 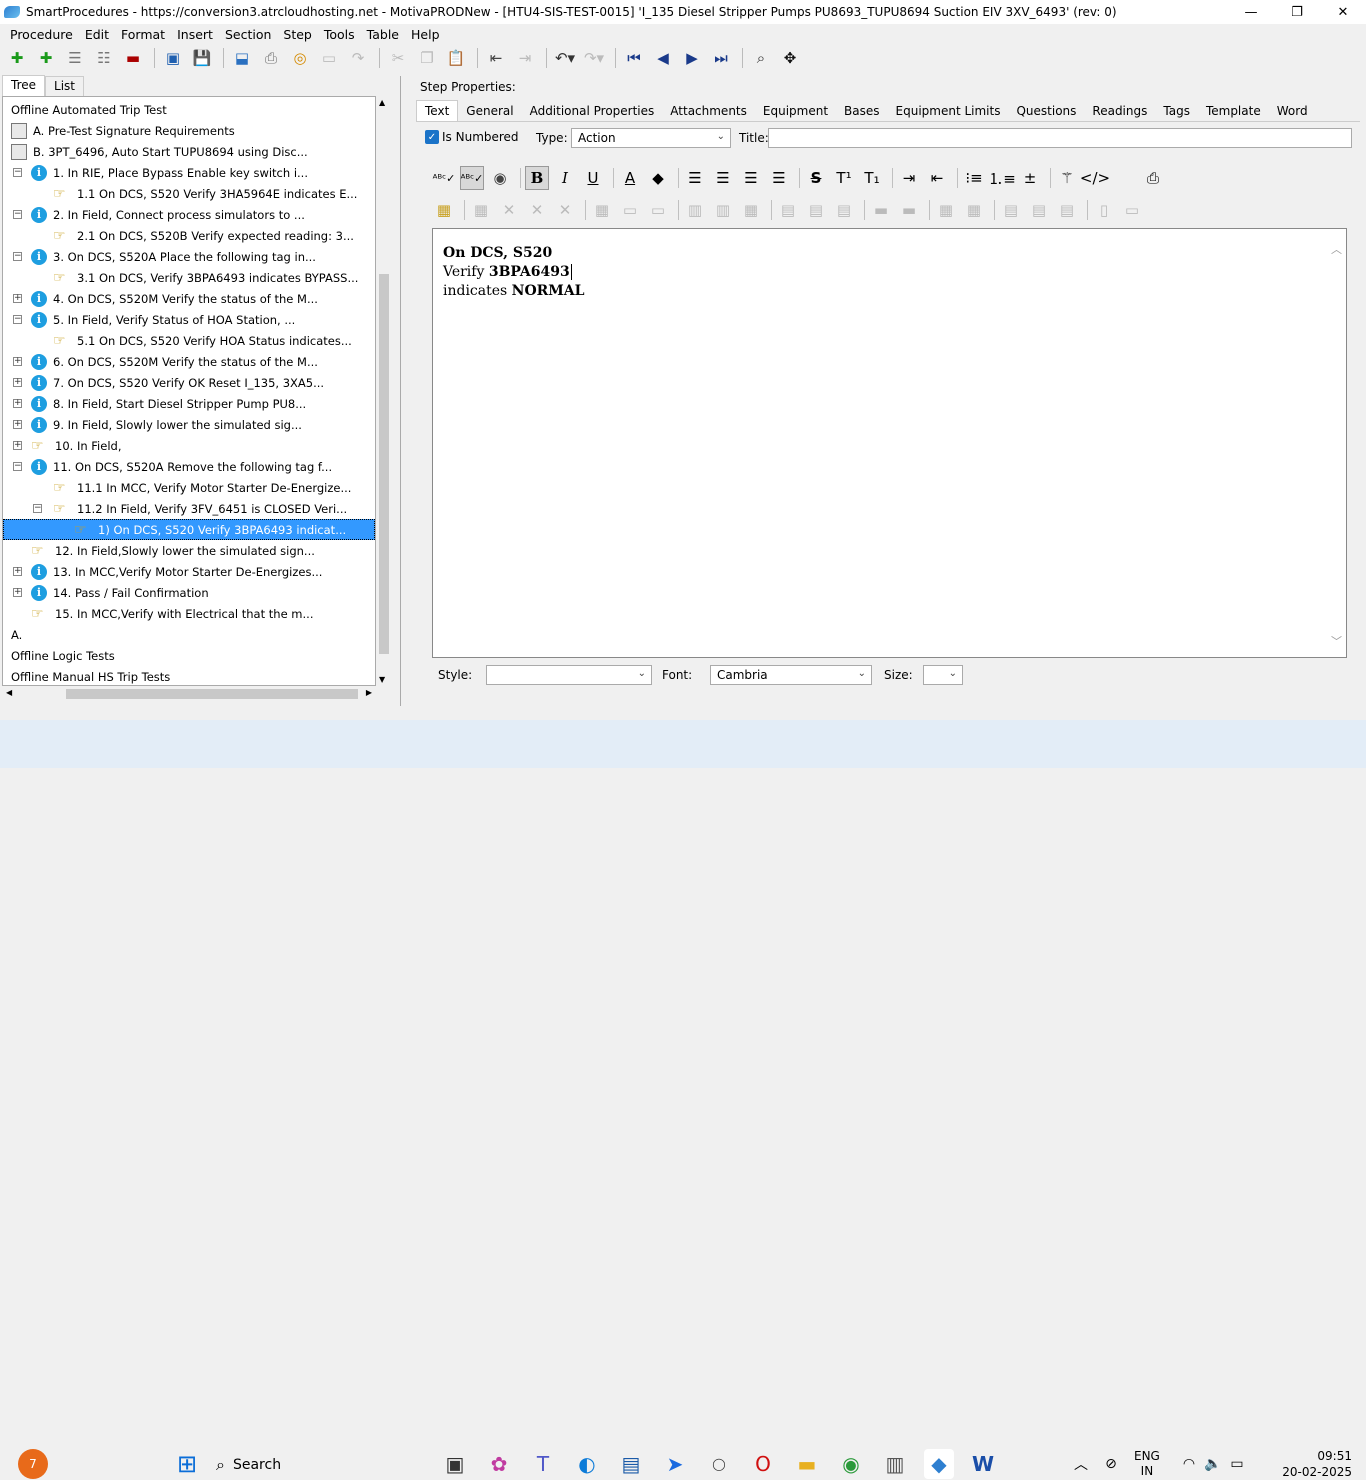 I want to click on battery-icon: ▭, so click(x=1237, y=1464).